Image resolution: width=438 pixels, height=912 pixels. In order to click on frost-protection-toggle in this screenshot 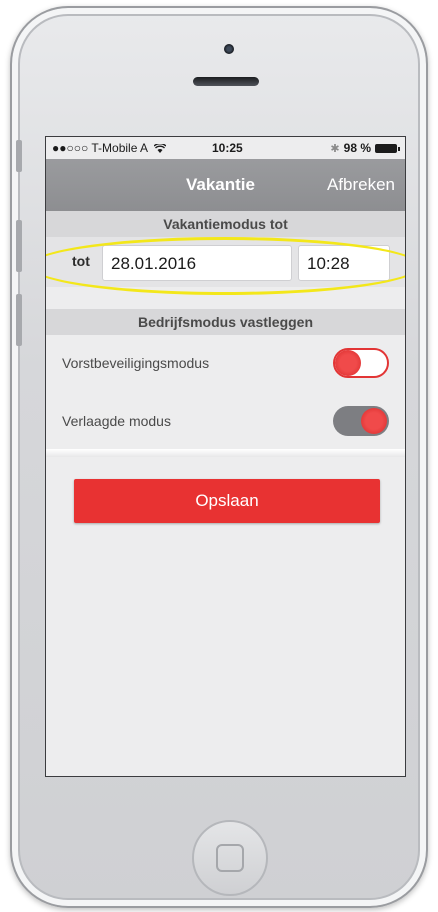, I will do `click(361, 363)`.